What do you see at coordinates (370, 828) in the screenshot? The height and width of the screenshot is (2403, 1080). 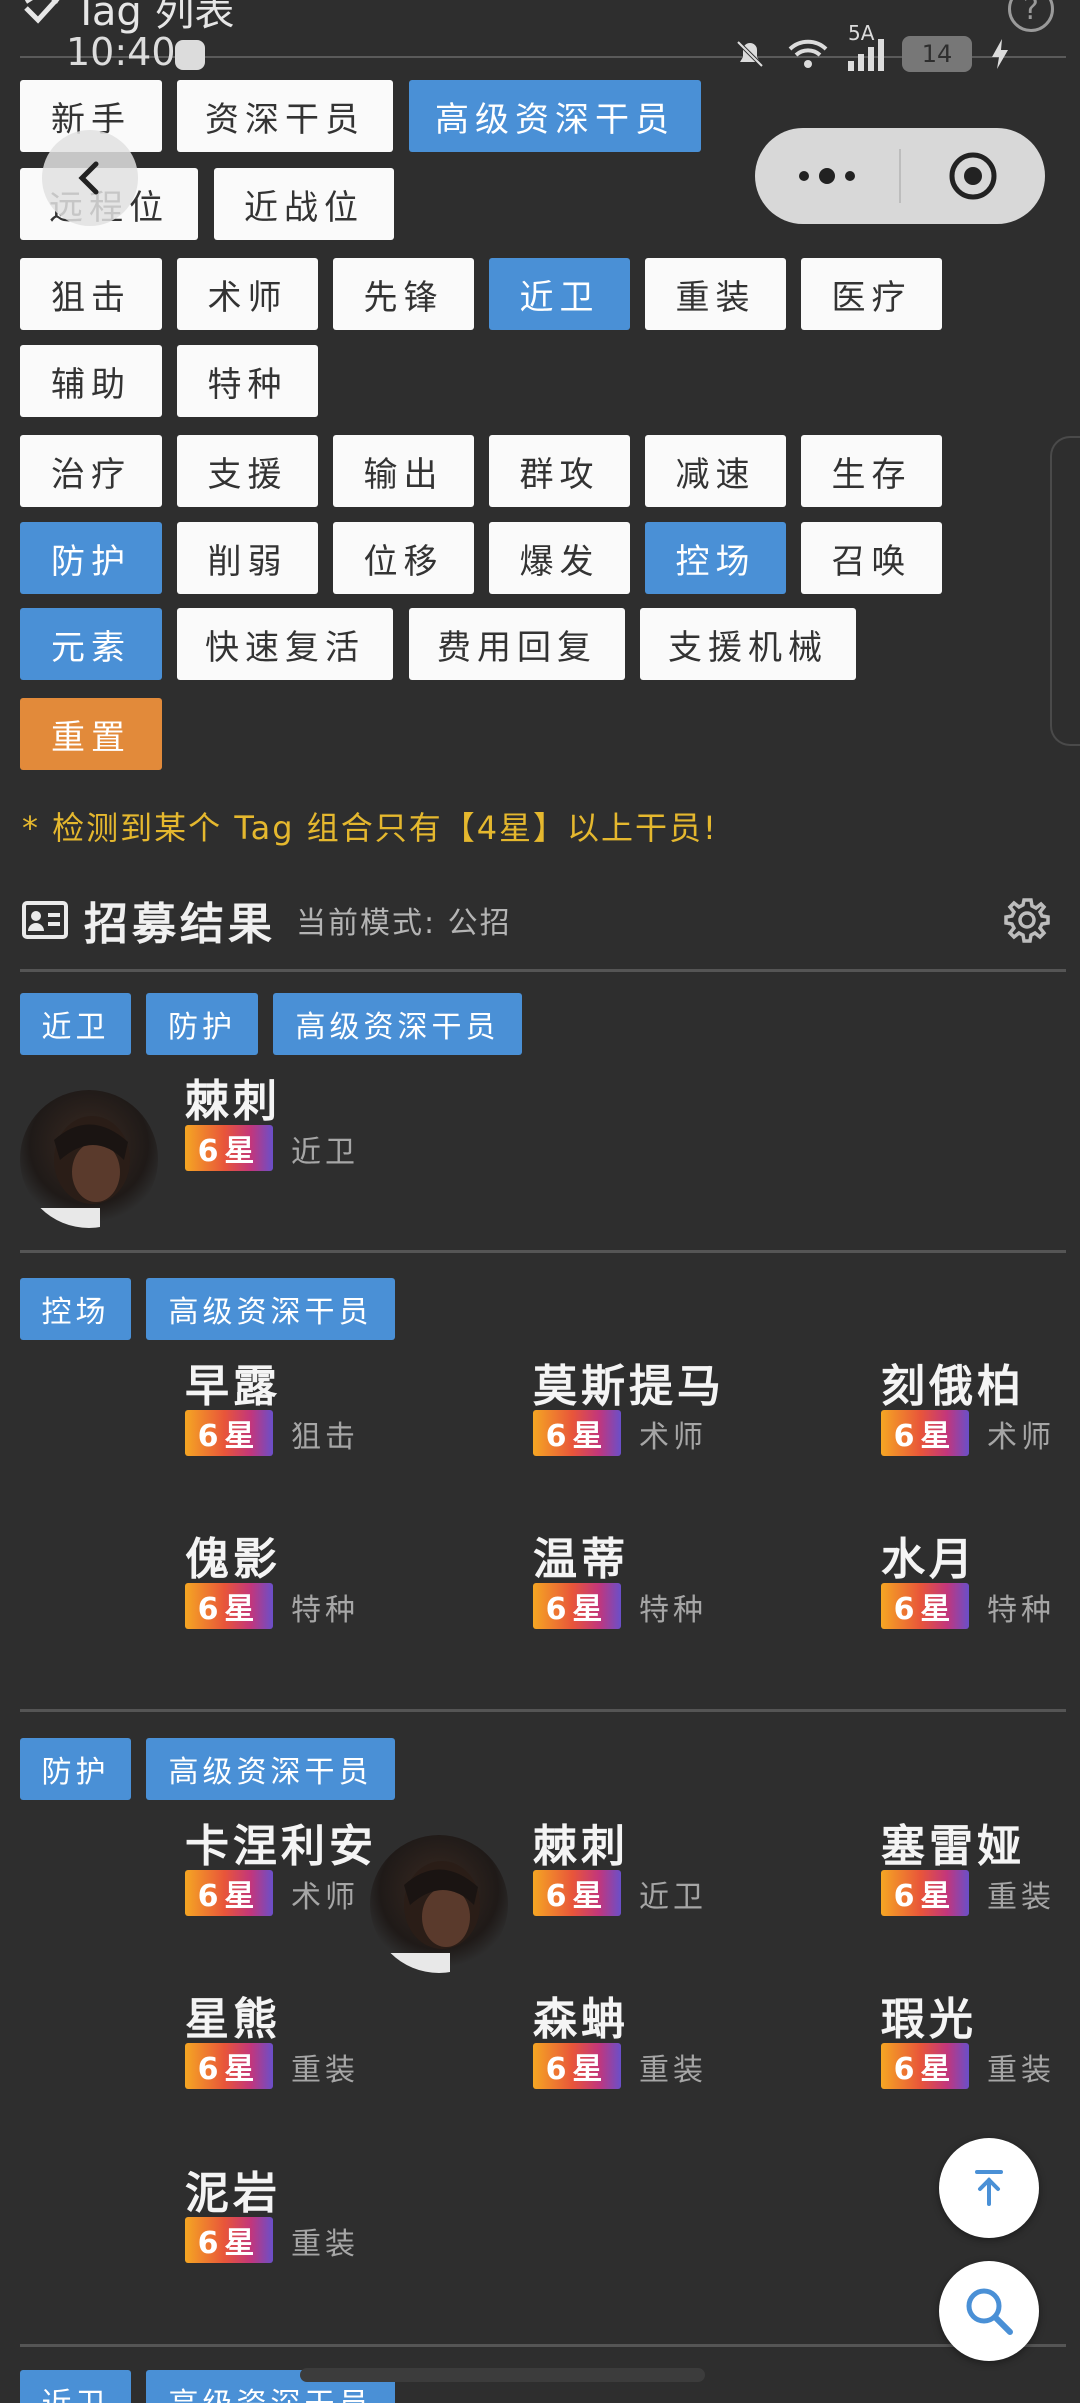 I see `warning-text: * 检测到某个 Tag 组合只有【4星】以上干员!` at bounding box center [370, 828].